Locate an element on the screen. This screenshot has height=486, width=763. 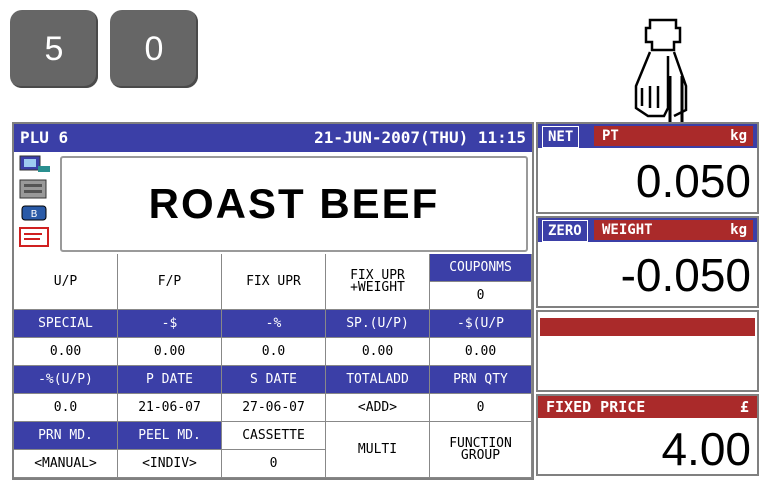
couponms-label: COUPONMS is located at coordinates (481, 268).